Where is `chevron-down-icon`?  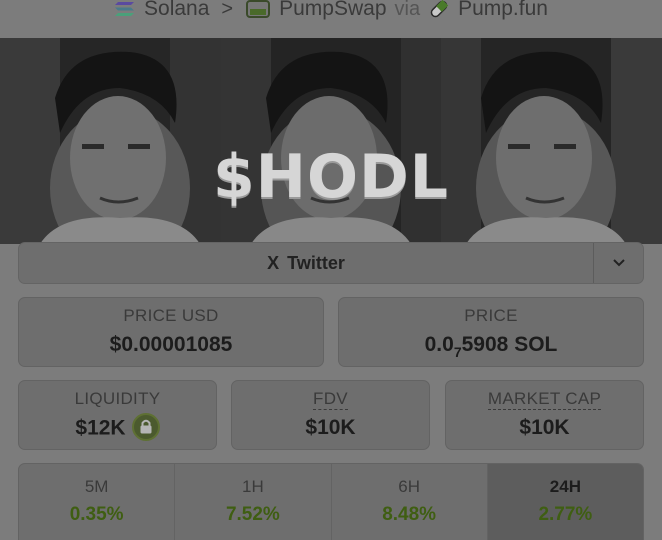 chevron-down-icon is located at coordinates (618, 263).